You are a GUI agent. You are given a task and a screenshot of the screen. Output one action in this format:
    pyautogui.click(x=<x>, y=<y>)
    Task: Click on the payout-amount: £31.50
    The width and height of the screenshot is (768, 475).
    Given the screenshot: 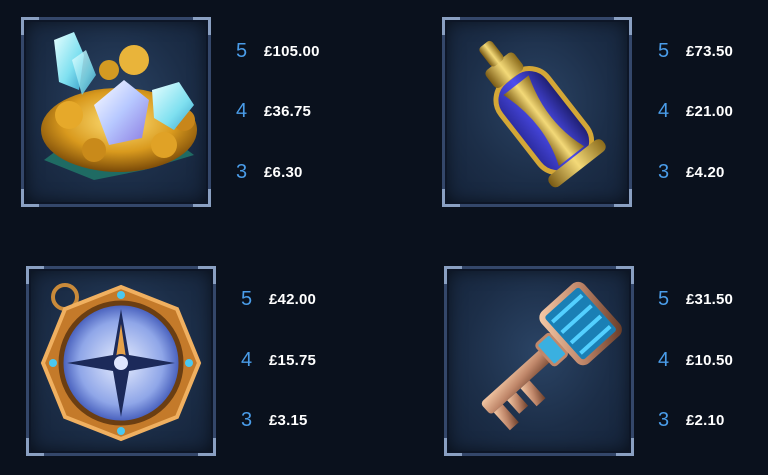 What is the action you would take?
    pyautogui.click(x=710, y=299)
    